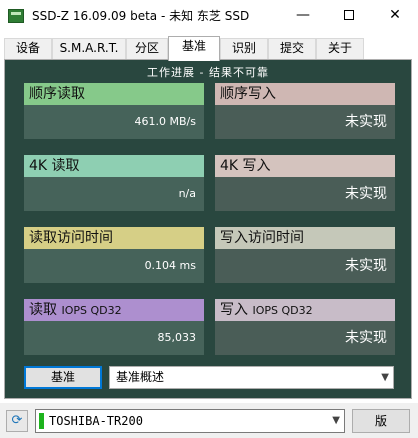 Image resolution: width=418 pixels, height=438 pixels. I want to click on iops-read-label: 读取 IOPS QD32, so click(114, 310).